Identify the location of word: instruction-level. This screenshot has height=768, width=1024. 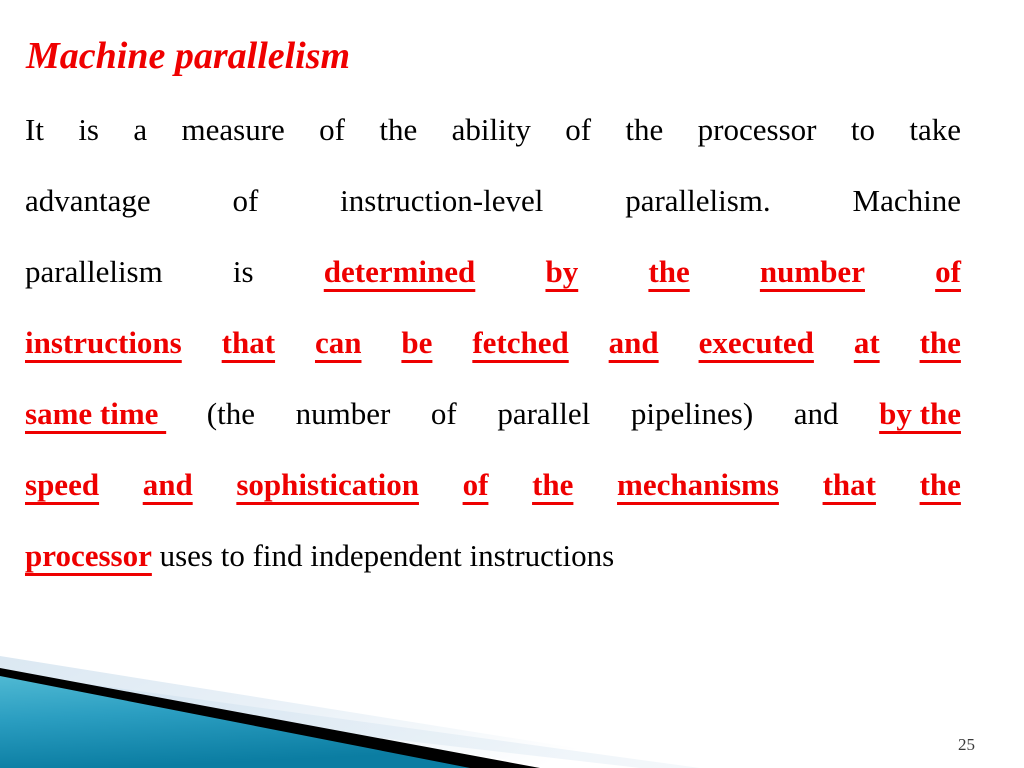
(442, 200).